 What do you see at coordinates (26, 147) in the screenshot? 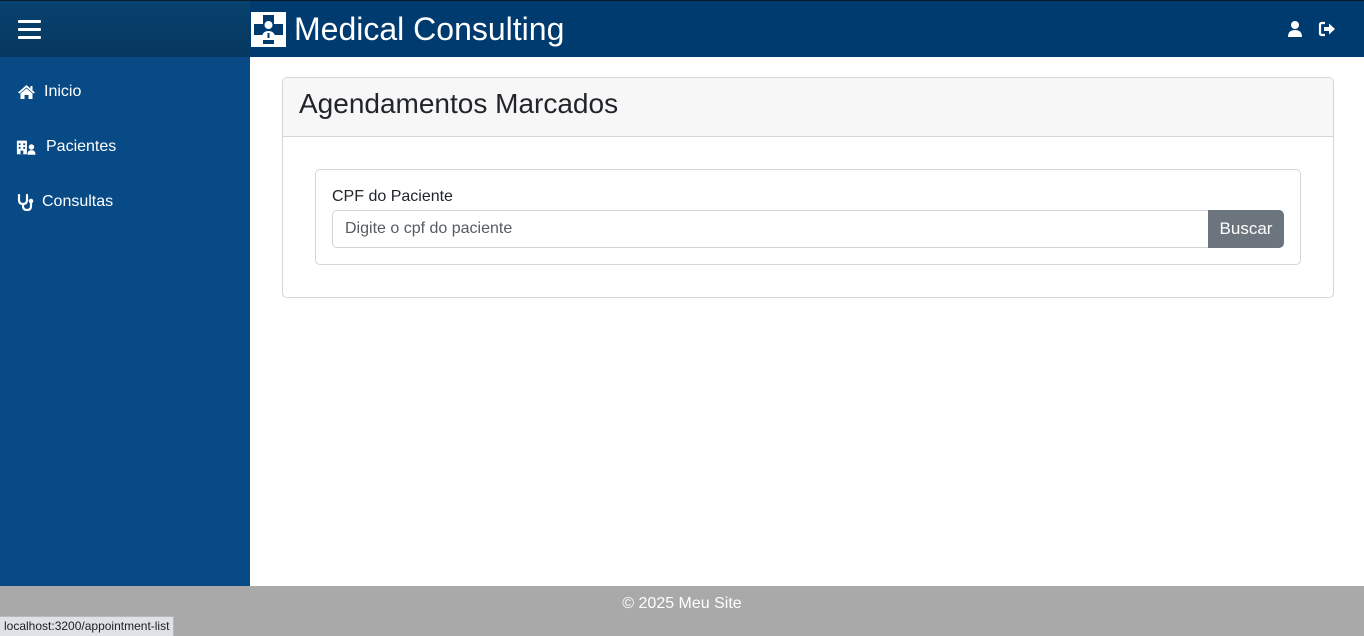
I see `hospital-user-icon` at bounding box center [26, 147].